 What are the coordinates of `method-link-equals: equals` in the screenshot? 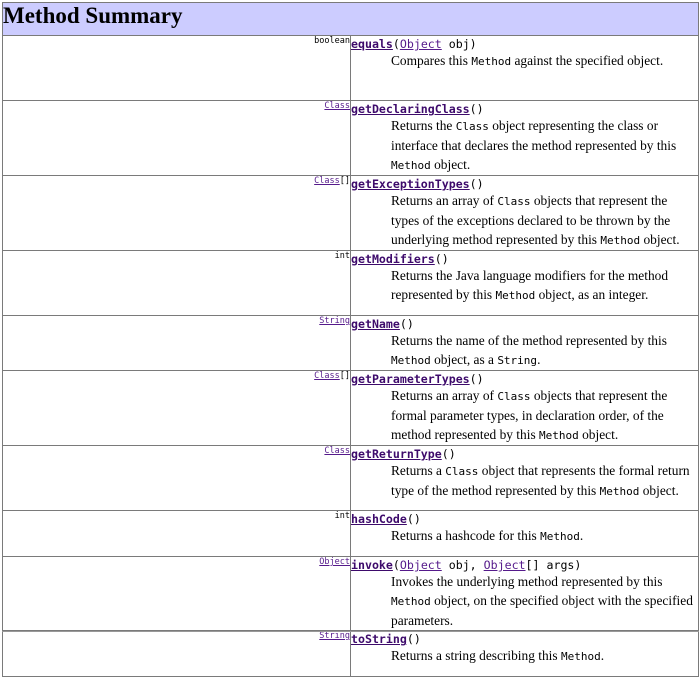 It's located at (372, 44).